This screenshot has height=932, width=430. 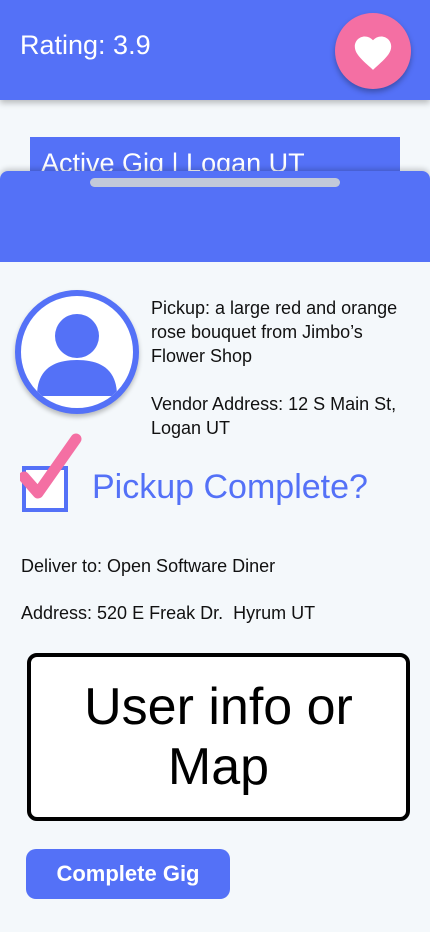 What do you see at coordinates (85, 45) in the screenshot?
I see `rating-text: Rating: 3.9` at bounding box center [85, 45].